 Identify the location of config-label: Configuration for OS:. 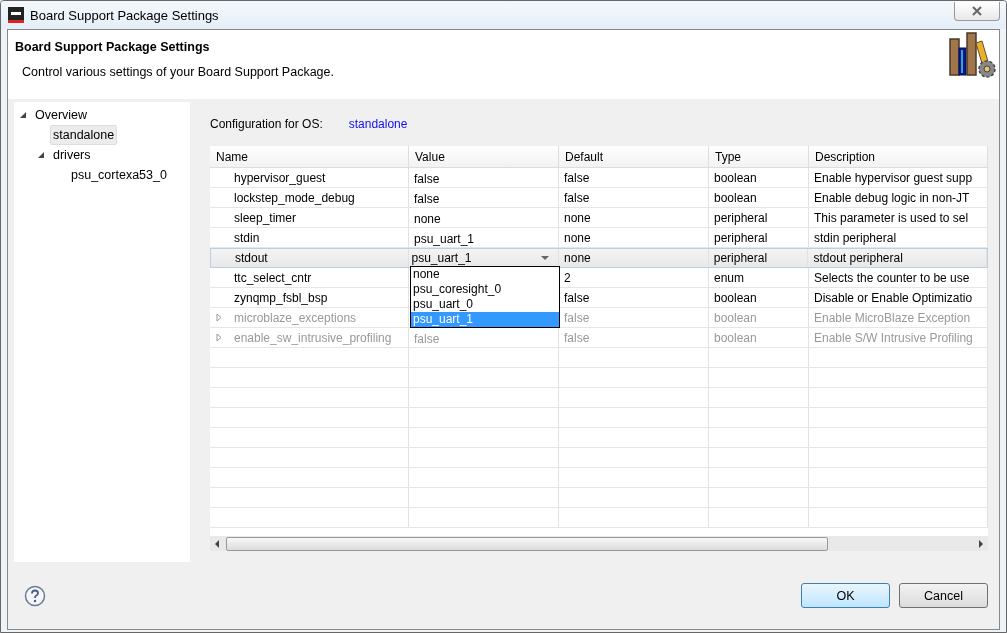
(266, 124).